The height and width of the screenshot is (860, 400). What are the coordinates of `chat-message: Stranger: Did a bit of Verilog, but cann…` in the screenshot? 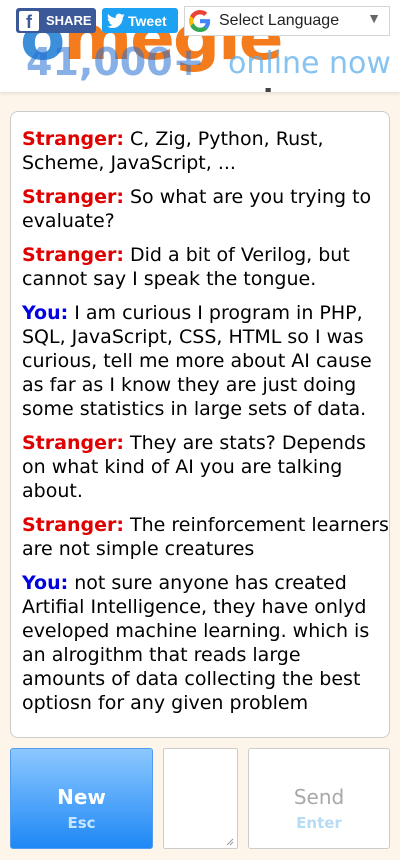 It's located at (205, 267).